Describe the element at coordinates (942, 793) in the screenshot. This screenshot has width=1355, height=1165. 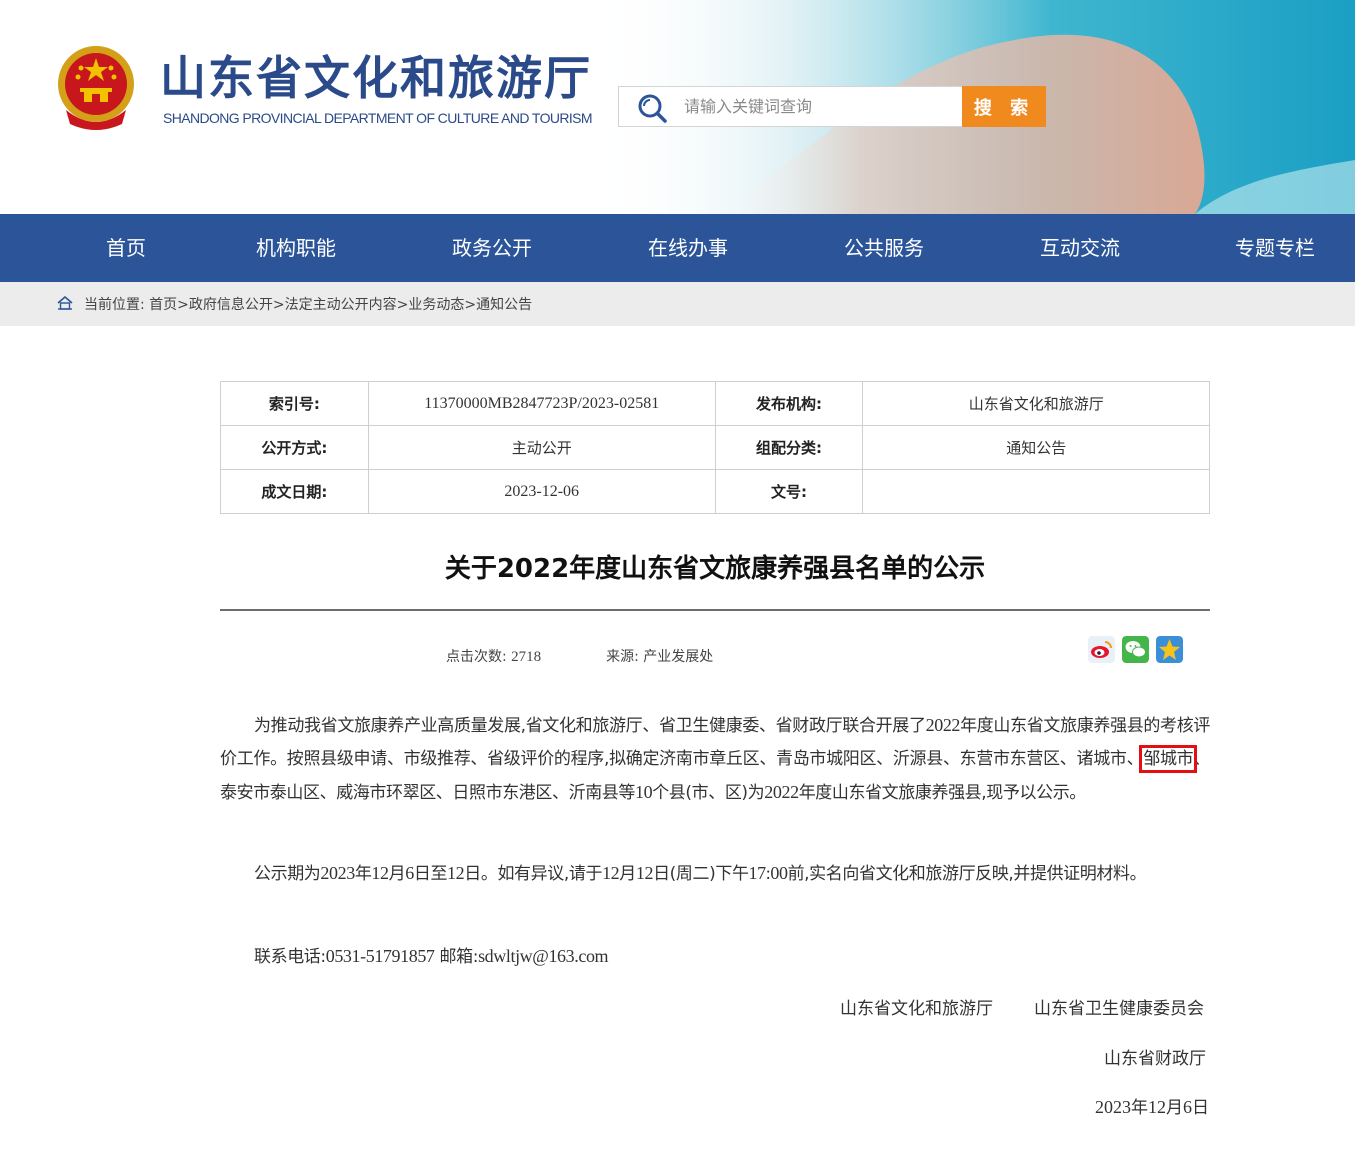
I see `paragraph-text: 年度山东省文旅康养强县,现予以公示。` at that location.